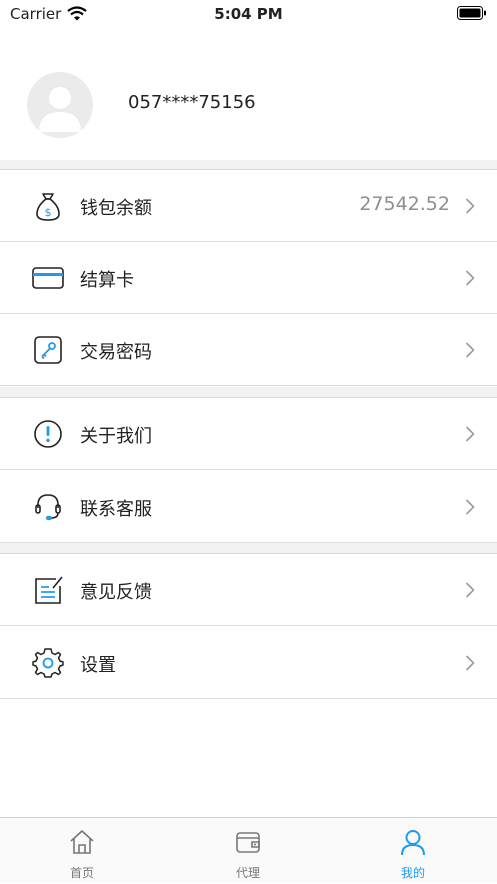  I want to click on wallet-balance-label: 钱包余额, so click(116, 208).